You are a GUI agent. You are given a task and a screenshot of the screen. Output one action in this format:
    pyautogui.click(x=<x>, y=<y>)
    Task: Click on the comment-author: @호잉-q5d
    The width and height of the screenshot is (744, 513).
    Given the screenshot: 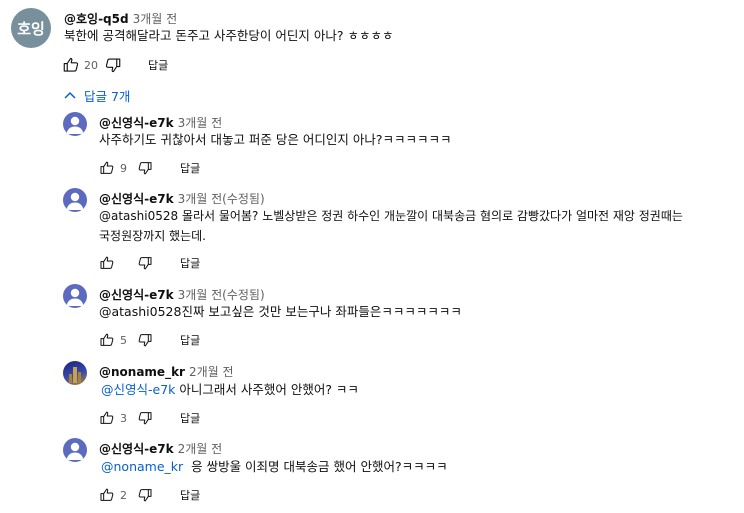 What is the action you would take?
    pyautogui.click(x=96, y=19)
    